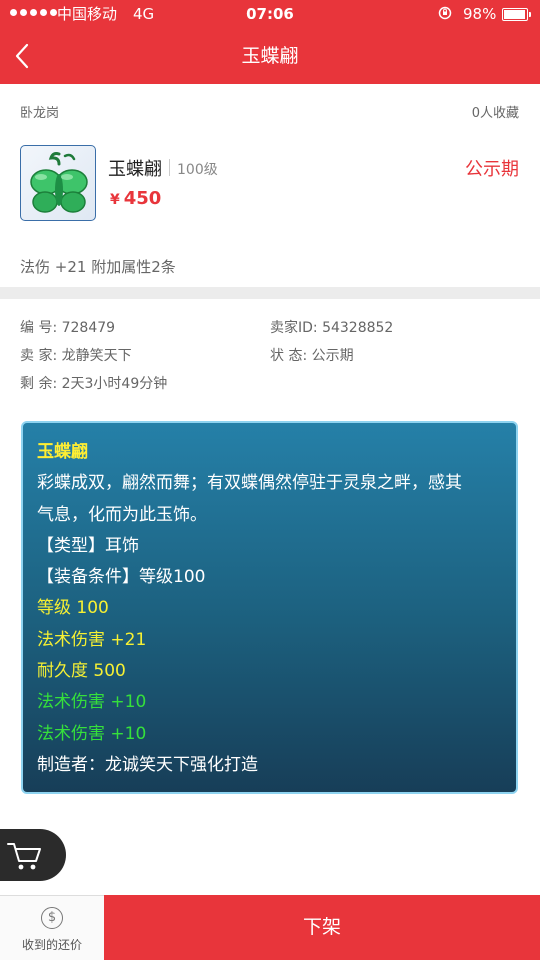  Describe the element at coordinates (52, 918) in the screenshot. I see `coin-icon: $` at that location.